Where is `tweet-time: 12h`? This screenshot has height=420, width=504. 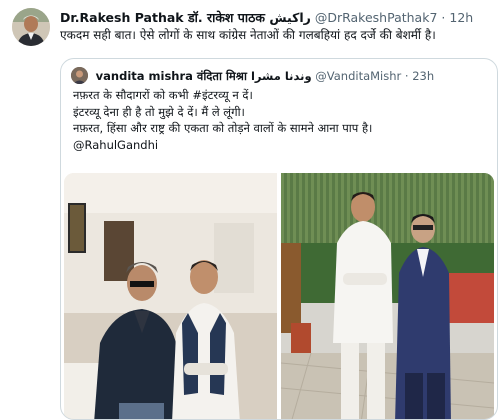
tweet-time: 12h is located at coordinates (461, 17).